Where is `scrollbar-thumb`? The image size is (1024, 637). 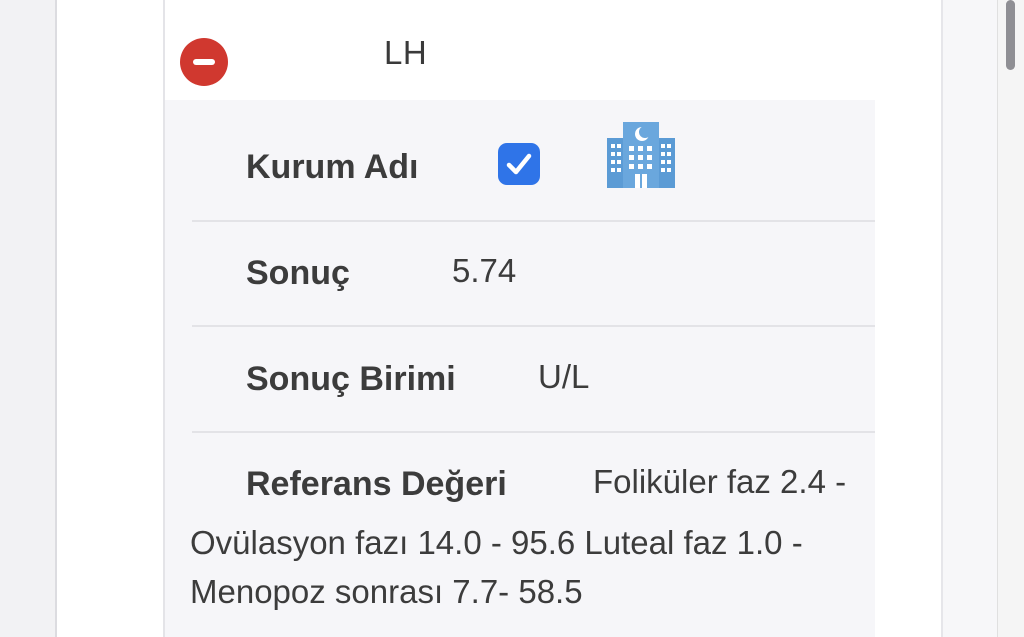
scrollbar-thumb is located at coordinates (1010, 35).